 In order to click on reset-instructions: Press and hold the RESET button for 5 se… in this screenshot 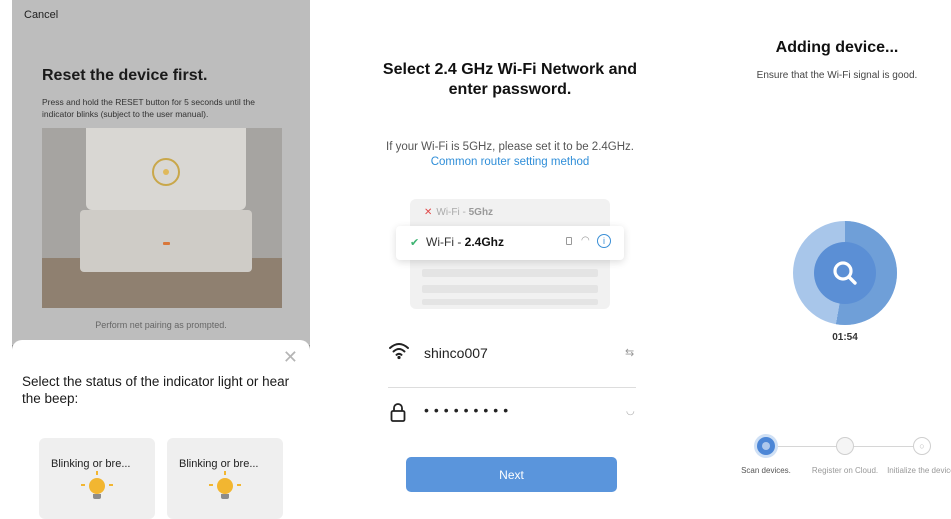, I will do `click(148, 108)`.